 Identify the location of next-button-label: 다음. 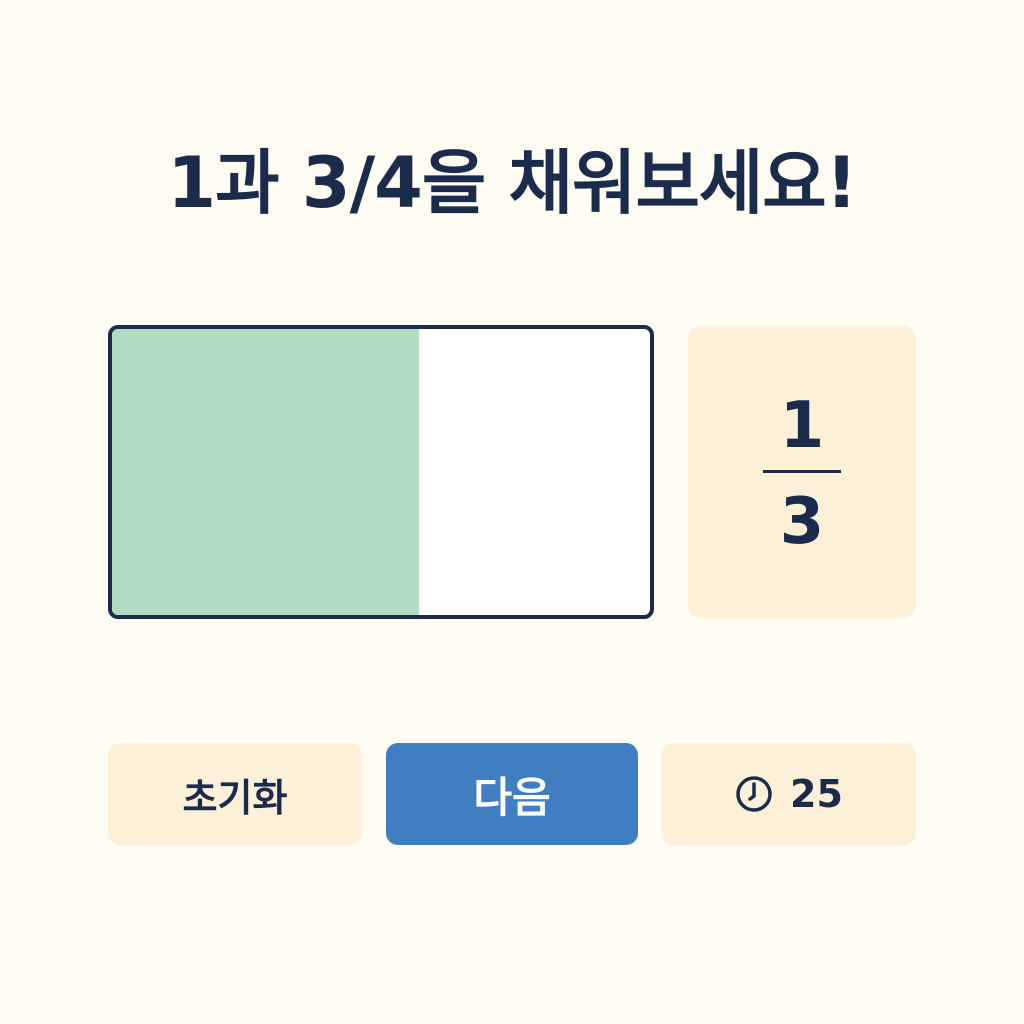
(512, 797).